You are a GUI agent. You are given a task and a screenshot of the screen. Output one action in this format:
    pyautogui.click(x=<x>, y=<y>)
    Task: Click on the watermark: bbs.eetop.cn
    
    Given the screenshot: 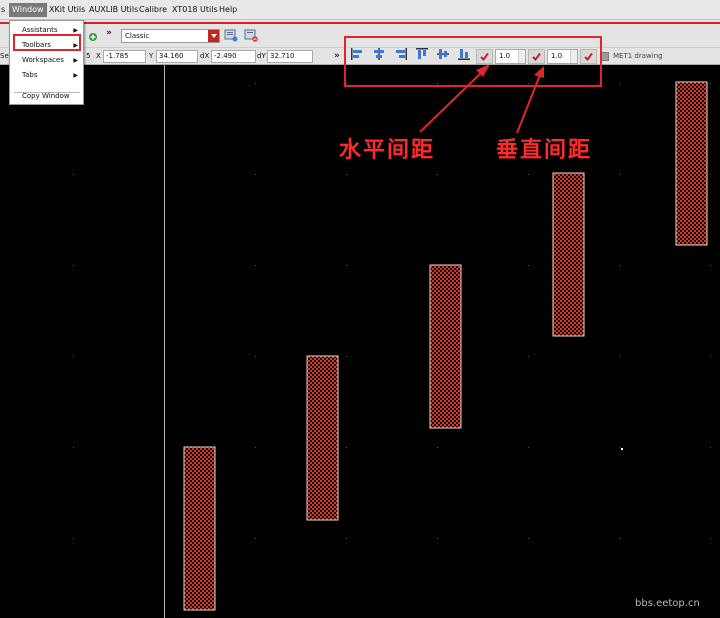 What is the action you would take?
    pyautogui.click(x=667, y=603)
    